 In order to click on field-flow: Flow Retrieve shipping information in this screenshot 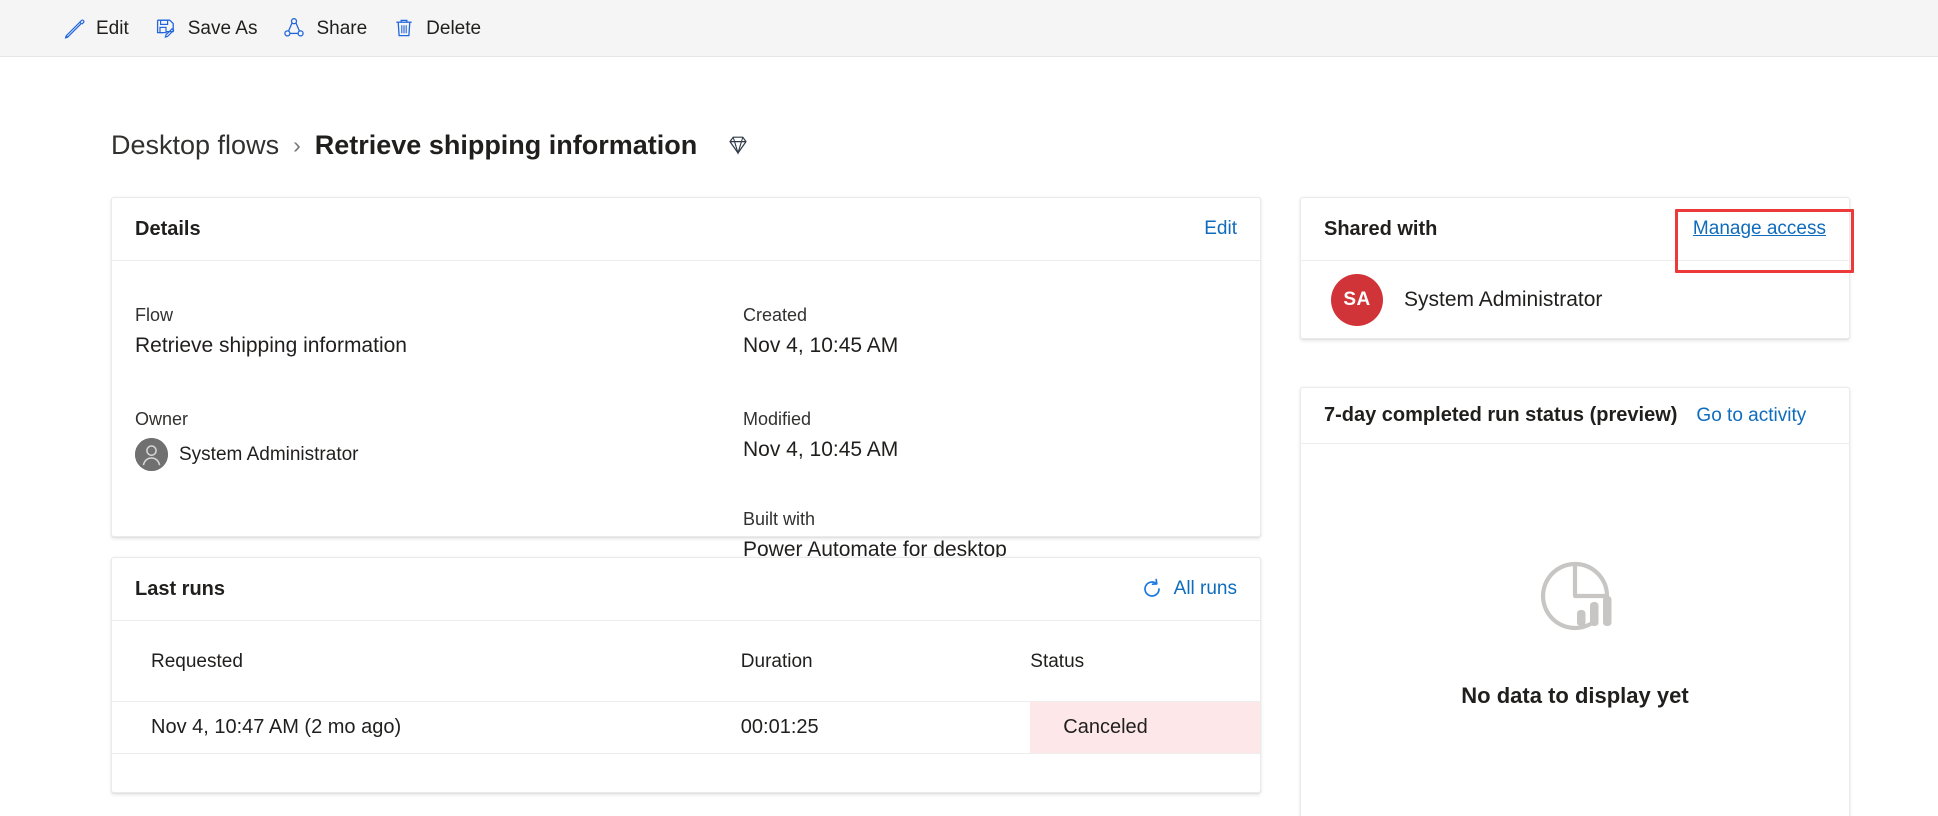, I will do `click(271, 331)`.